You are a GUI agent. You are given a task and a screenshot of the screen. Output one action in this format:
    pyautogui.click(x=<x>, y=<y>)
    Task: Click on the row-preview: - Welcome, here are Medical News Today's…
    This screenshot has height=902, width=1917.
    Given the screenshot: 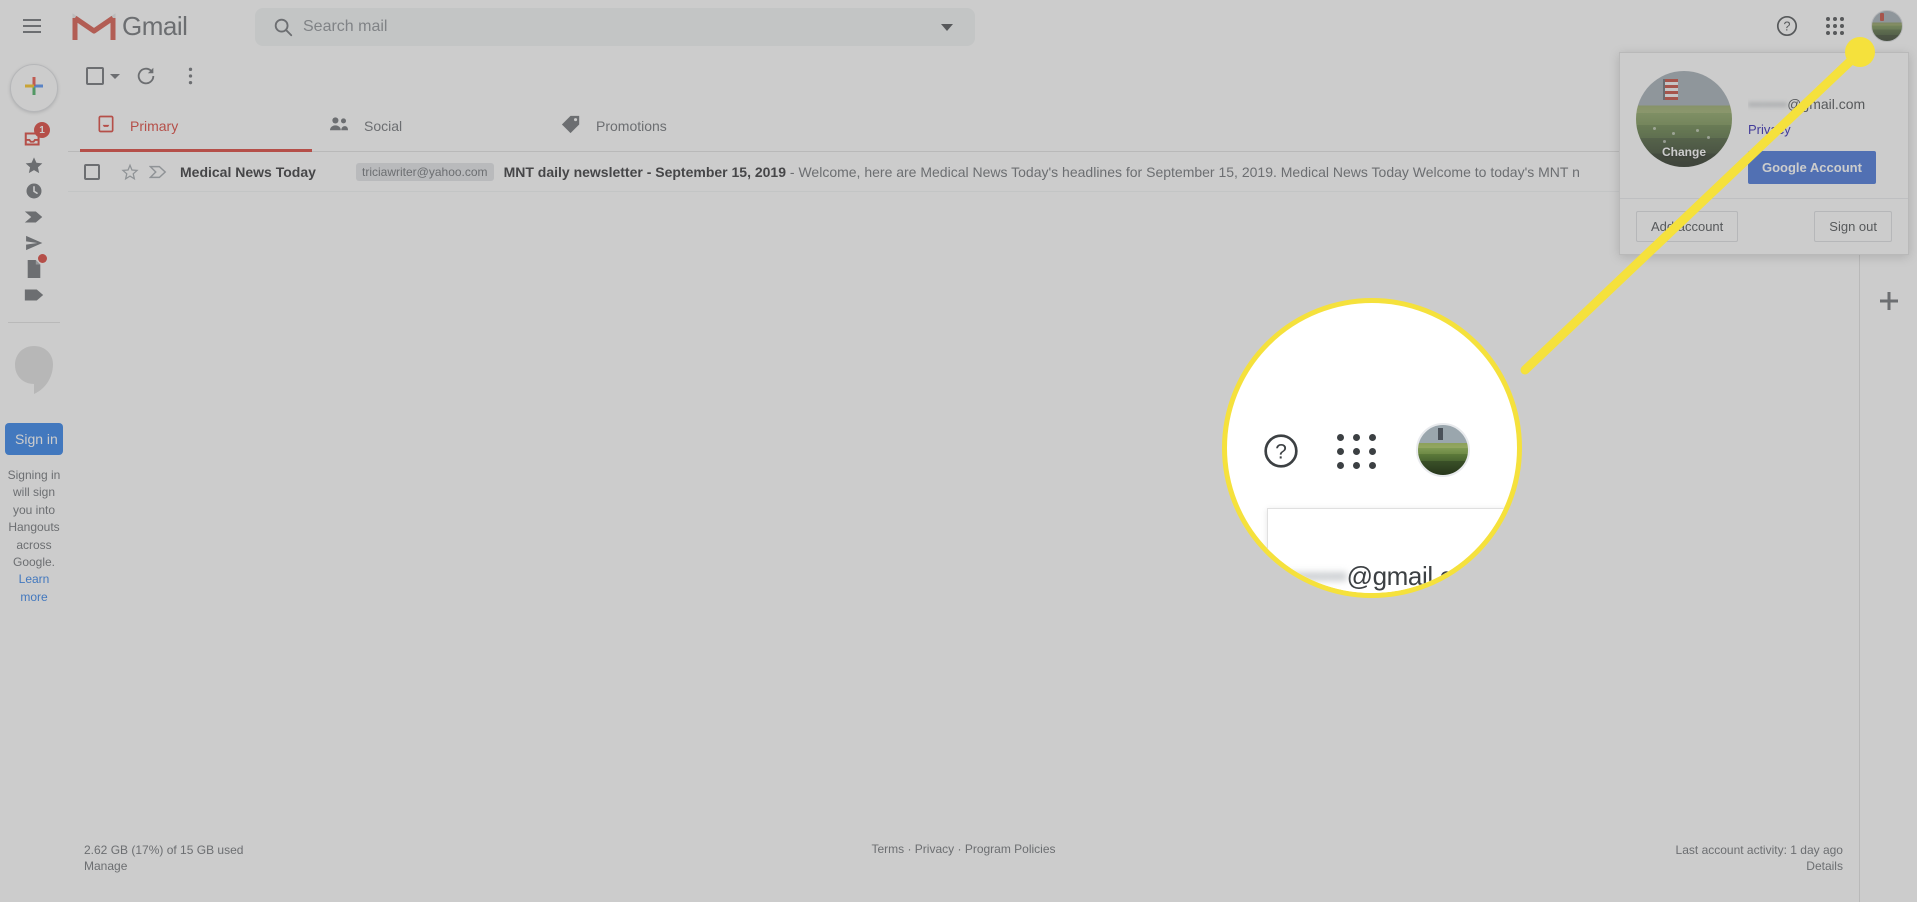 What is the action you would take?
    pyautogui.click(x=1183, y=171)
    